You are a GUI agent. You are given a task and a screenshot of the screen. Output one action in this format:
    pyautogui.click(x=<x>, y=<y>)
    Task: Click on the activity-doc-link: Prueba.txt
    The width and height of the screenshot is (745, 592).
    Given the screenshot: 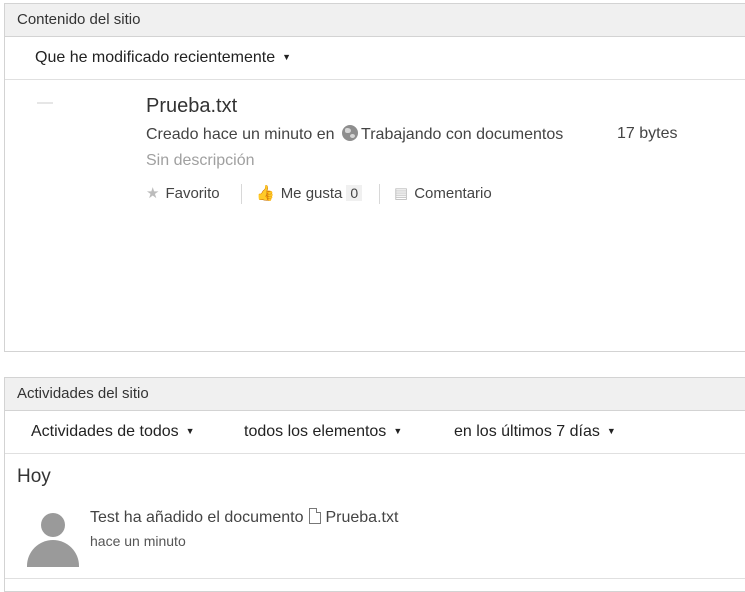 What is the action you would take?
    pyautogui.click(x=361, y=517)
    